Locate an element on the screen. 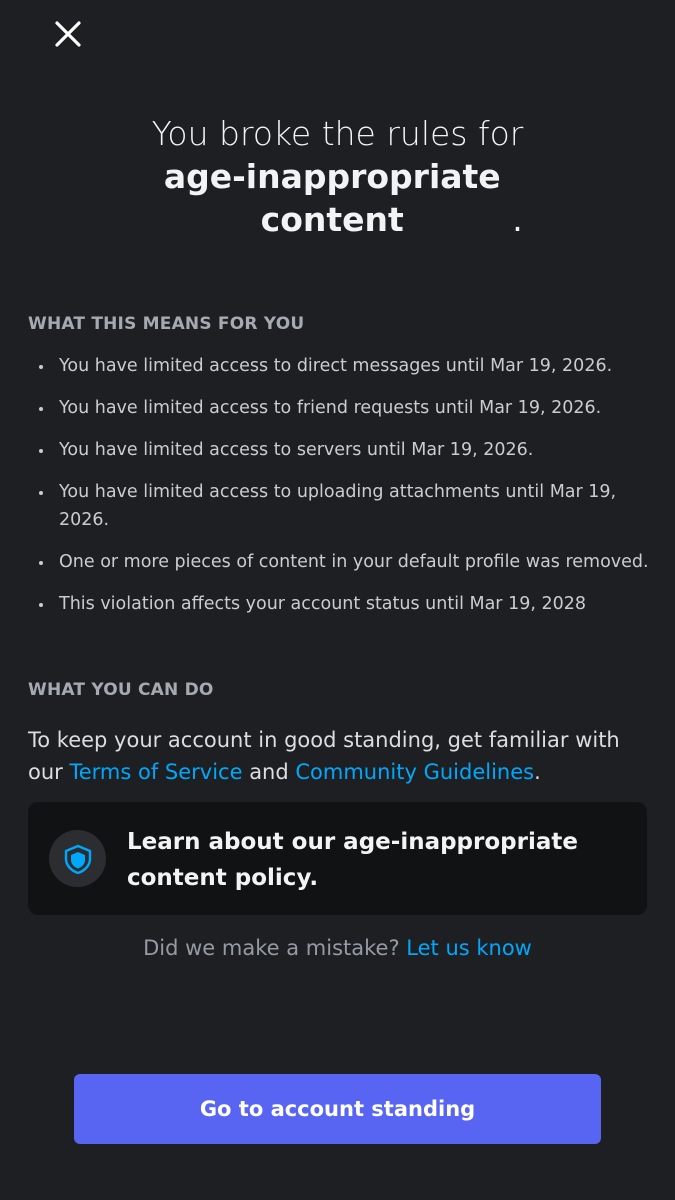  shield-icon is located at coordinates (77, 859).